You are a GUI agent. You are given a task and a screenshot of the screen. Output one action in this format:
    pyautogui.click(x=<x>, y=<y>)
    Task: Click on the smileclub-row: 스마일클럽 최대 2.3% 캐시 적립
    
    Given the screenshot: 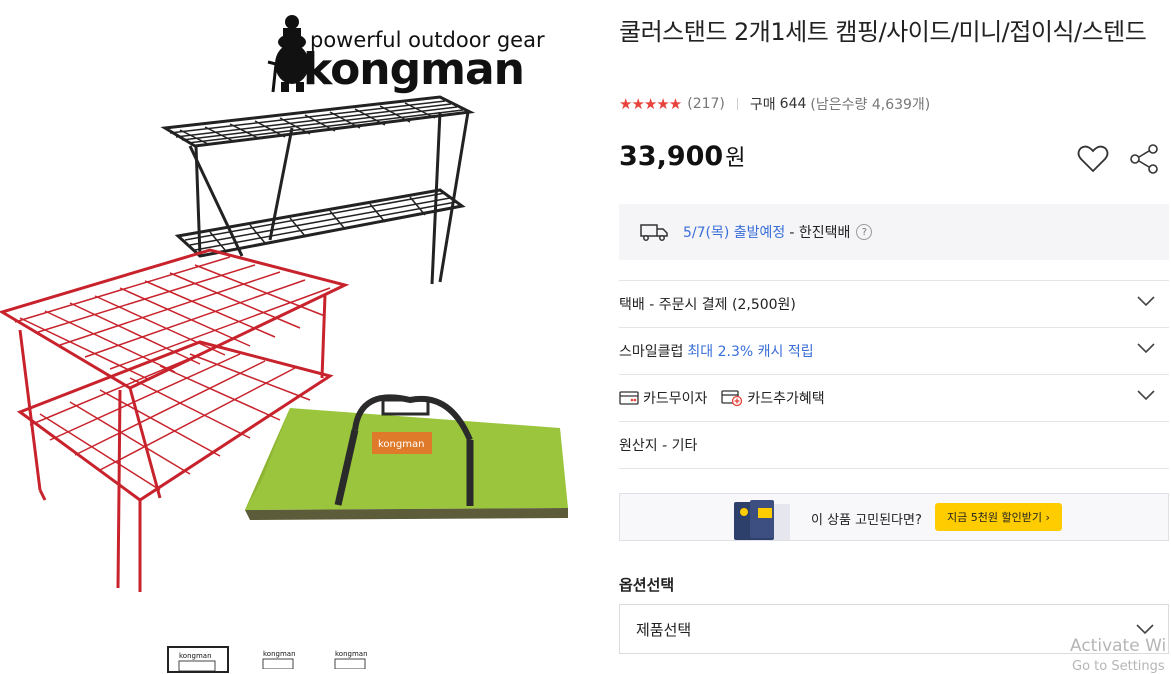 What is the action you would take?
    pyautogui.click(x=894, y=350)
    